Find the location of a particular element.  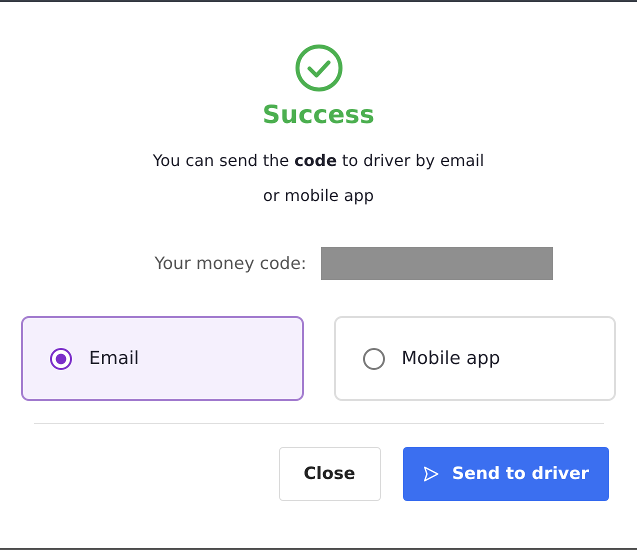

send-icon is located at coordinates (431, 474).